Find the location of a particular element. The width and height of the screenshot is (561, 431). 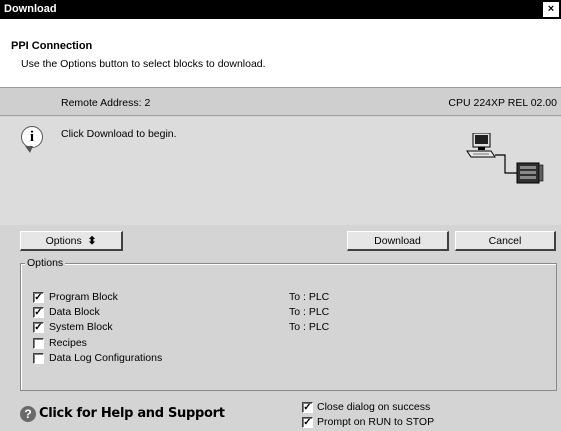

program-block-destination: To : PLC is located at coordinates (309, 297).